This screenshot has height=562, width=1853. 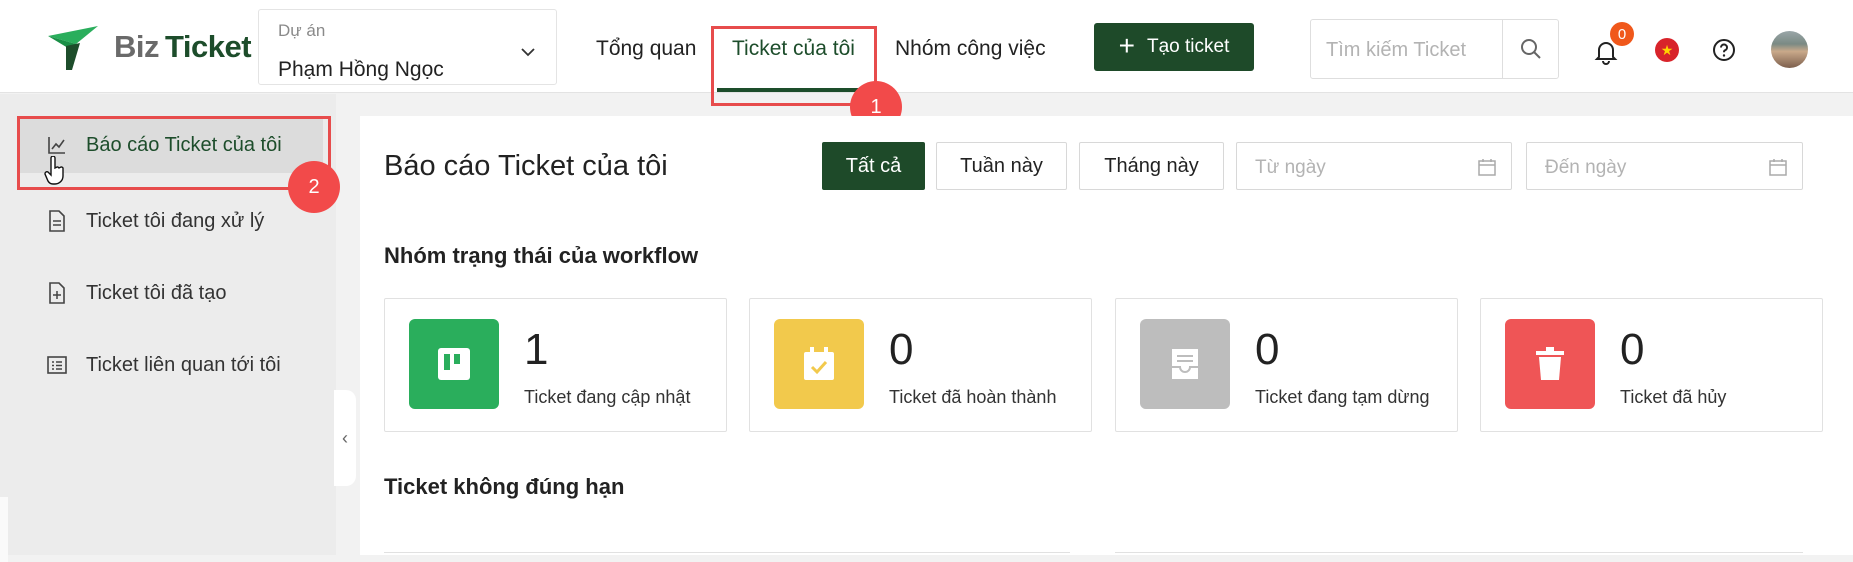 What do you see at coordinates (57, 221) in the screenshot?
I see `document-icon` at bounding box center [57, 221].